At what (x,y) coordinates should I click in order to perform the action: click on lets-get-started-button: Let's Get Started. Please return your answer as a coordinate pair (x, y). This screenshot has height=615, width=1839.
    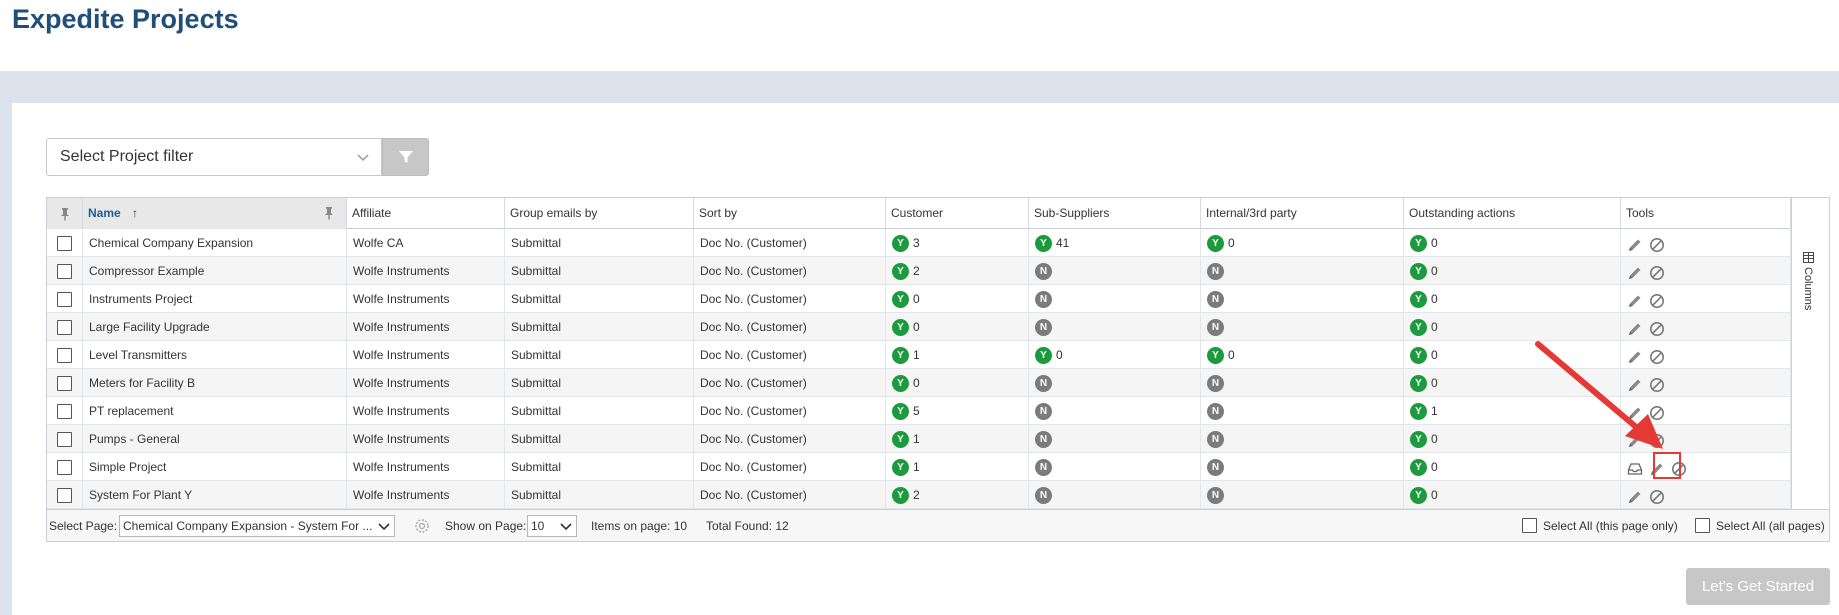
    Looking at the image, I should click on (1758, 586).